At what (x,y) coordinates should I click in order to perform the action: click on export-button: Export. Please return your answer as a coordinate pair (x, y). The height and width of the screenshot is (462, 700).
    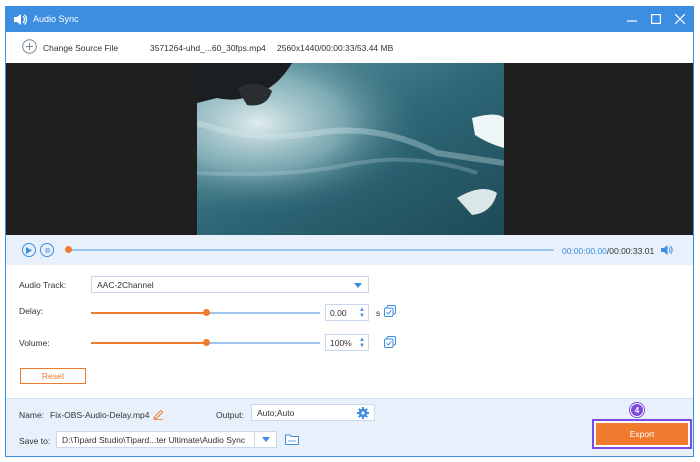
    Looking at the image, I should click on (642, 434).